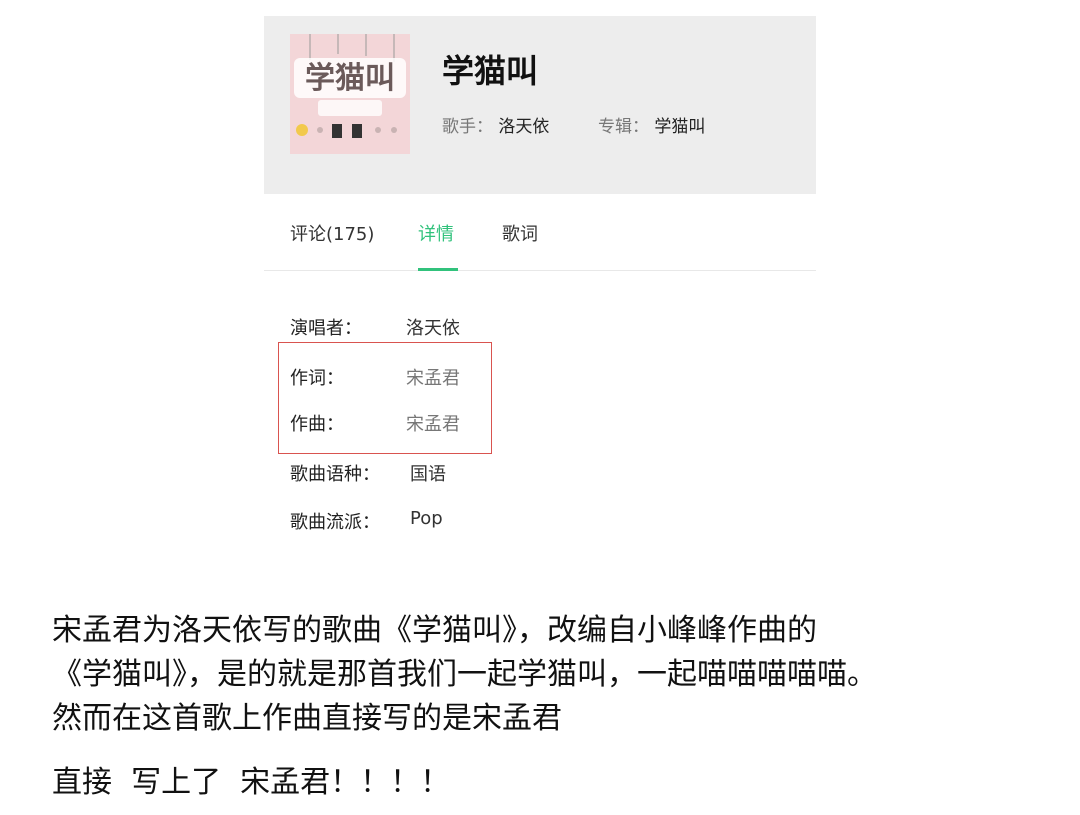  I want to click on svg-text: 学猫叫, so click(350, 78).